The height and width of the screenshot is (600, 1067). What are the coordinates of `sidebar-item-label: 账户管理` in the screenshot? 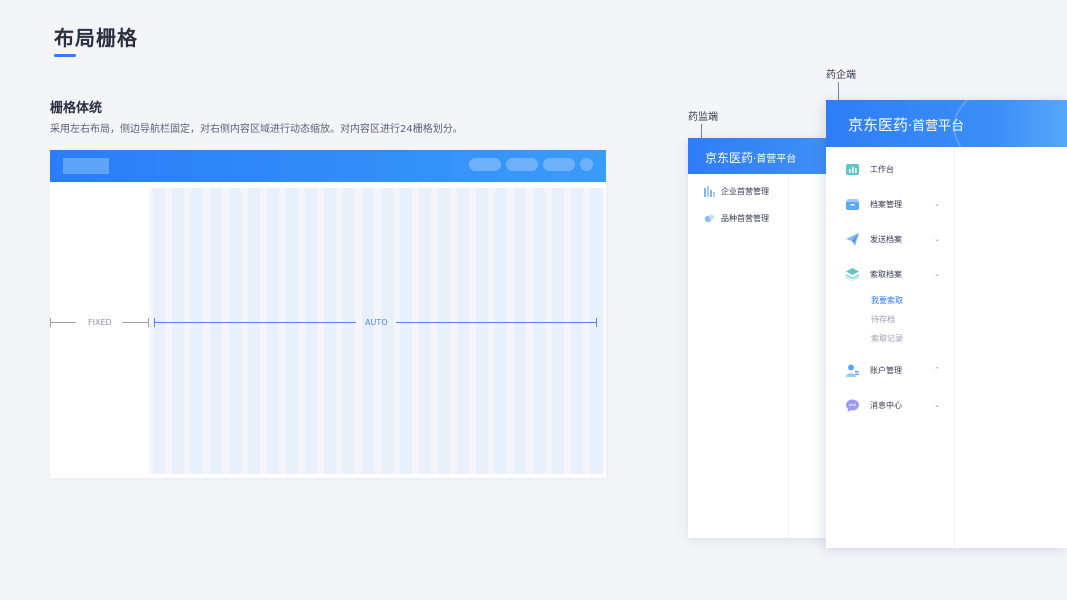 It's located at (886, 370).